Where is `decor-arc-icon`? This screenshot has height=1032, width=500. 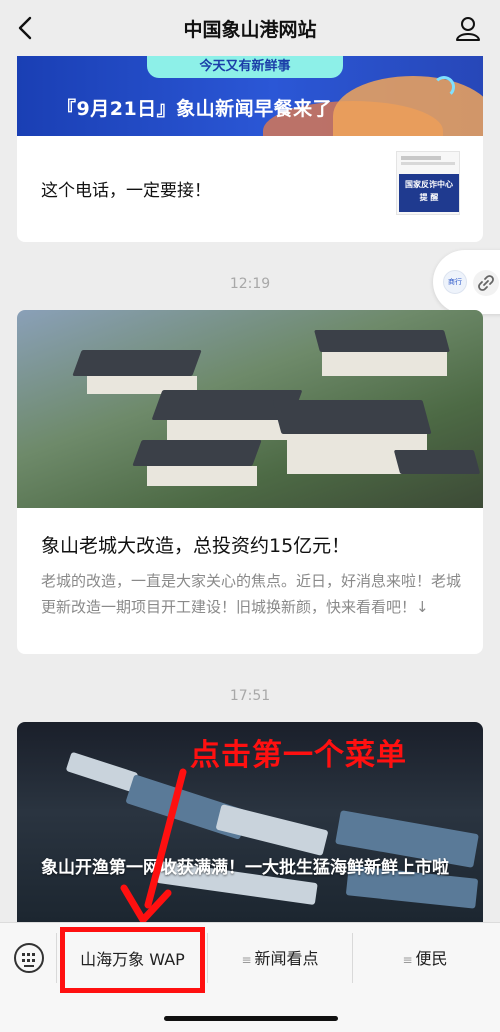
decor-arc-icon is located at coordinates (444, 87).